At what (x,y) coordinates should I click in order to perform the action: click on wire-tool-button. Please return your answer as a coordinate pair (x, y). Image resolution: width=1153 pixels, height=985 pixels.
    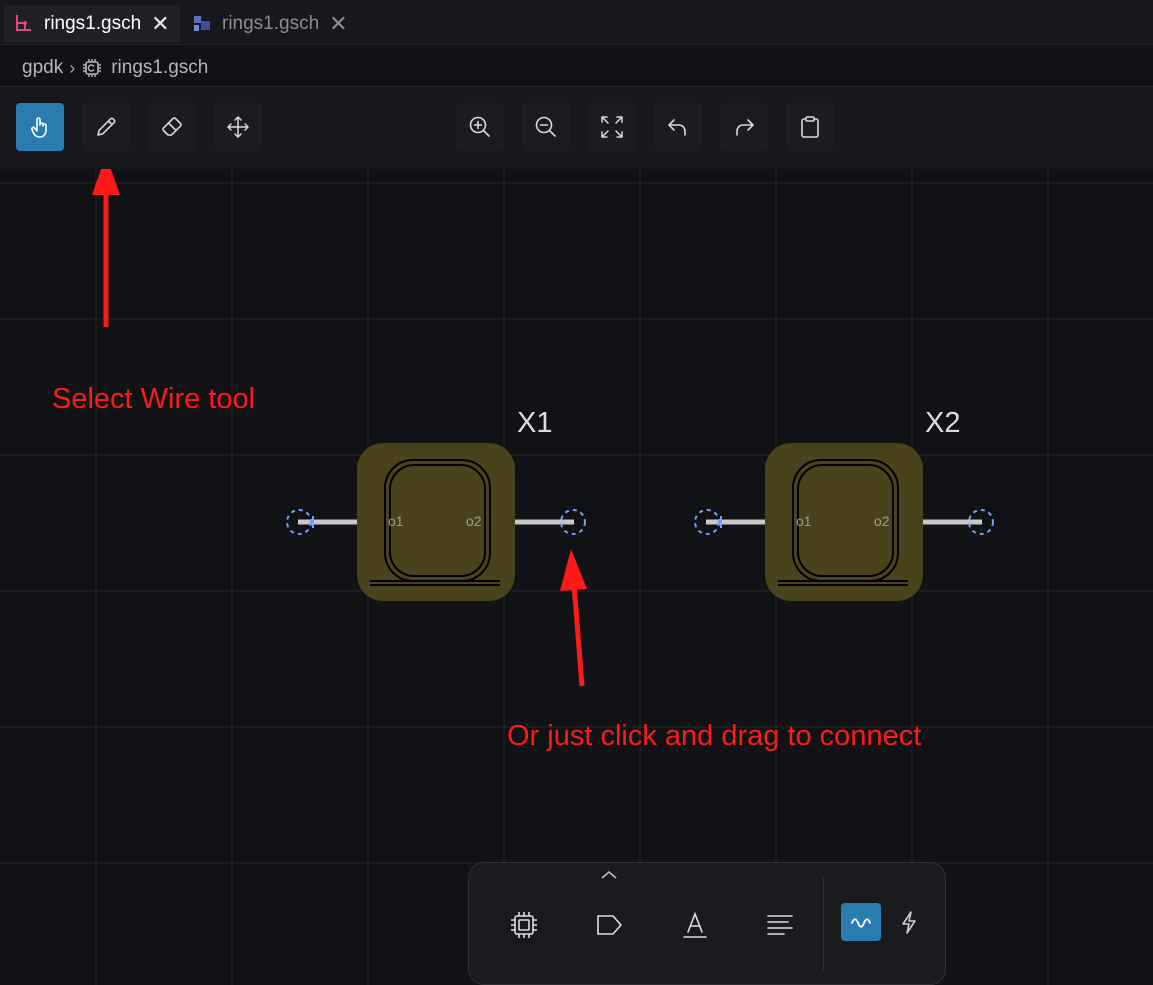
    Looking at the image, I should click on (106, 127).